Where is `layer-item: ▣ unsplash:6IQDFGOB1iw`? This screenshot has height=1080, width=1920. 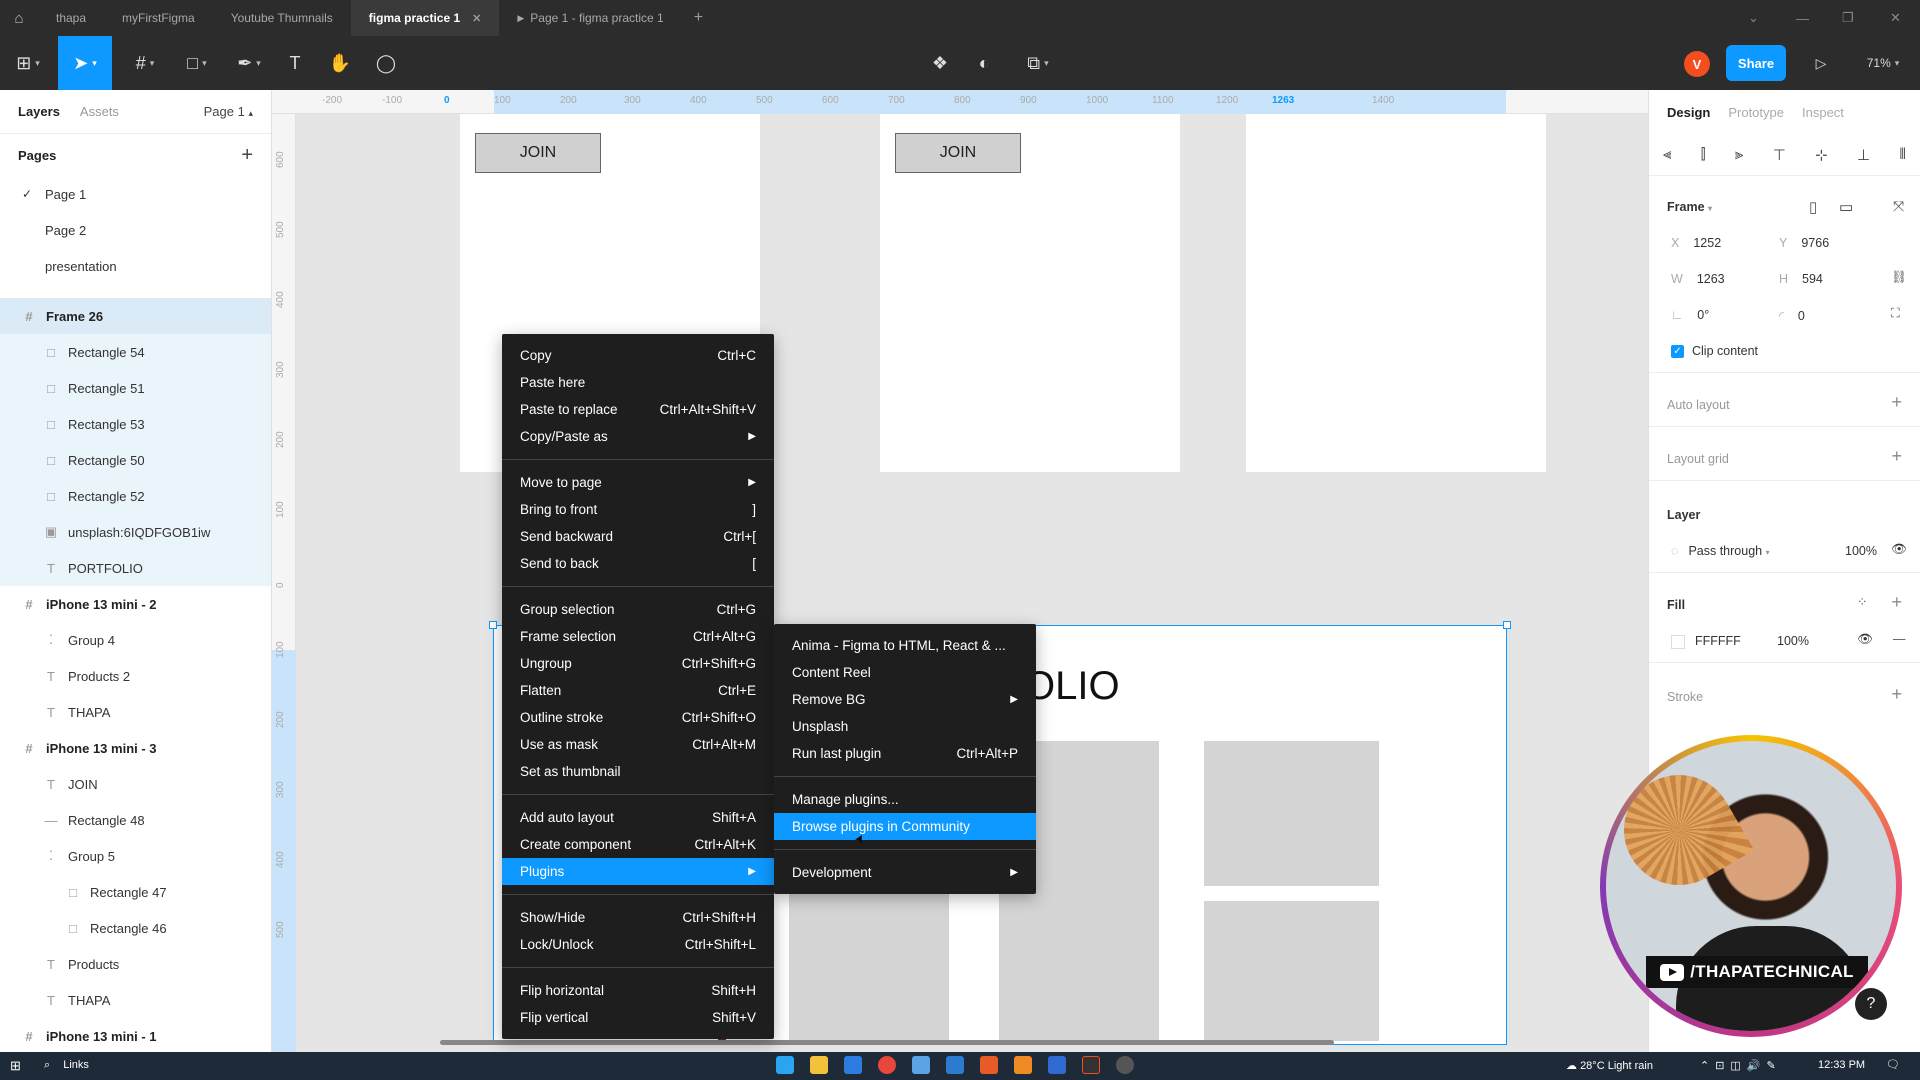
layer-item: ▣ unsplash:6IQDFGOB1iw is located at coordinates (135, 532).